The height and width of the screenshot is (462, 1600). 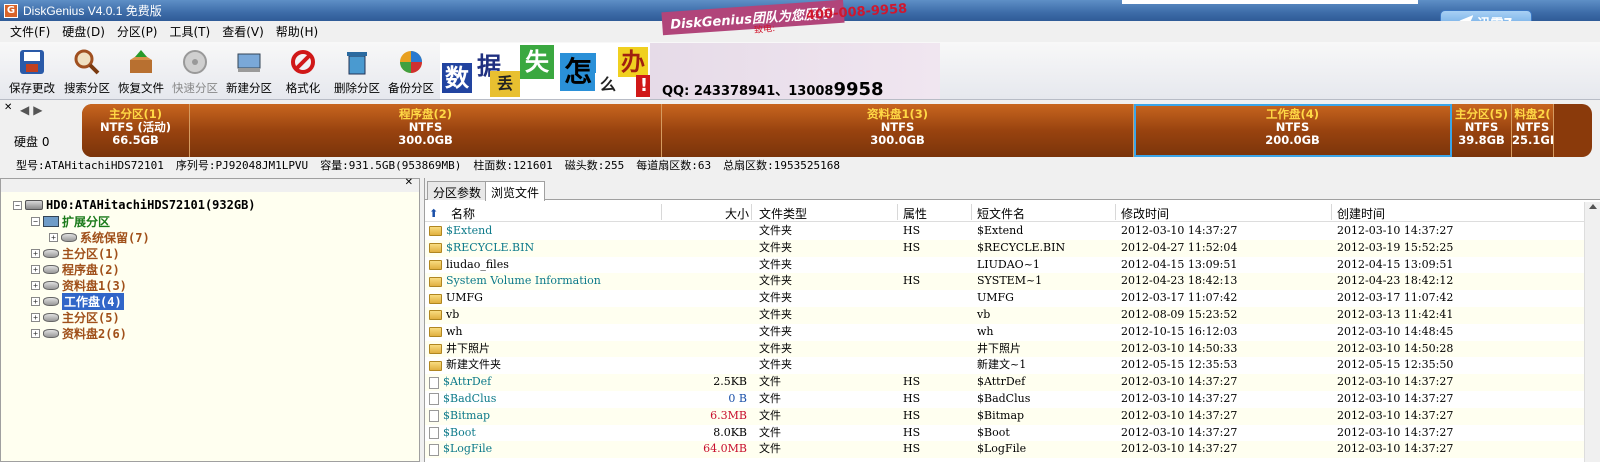 What do you see at coordinates (87, 71) in the screenshot?
I see `search-partition-button: 搜索分区` at bounding box center [87, 71].